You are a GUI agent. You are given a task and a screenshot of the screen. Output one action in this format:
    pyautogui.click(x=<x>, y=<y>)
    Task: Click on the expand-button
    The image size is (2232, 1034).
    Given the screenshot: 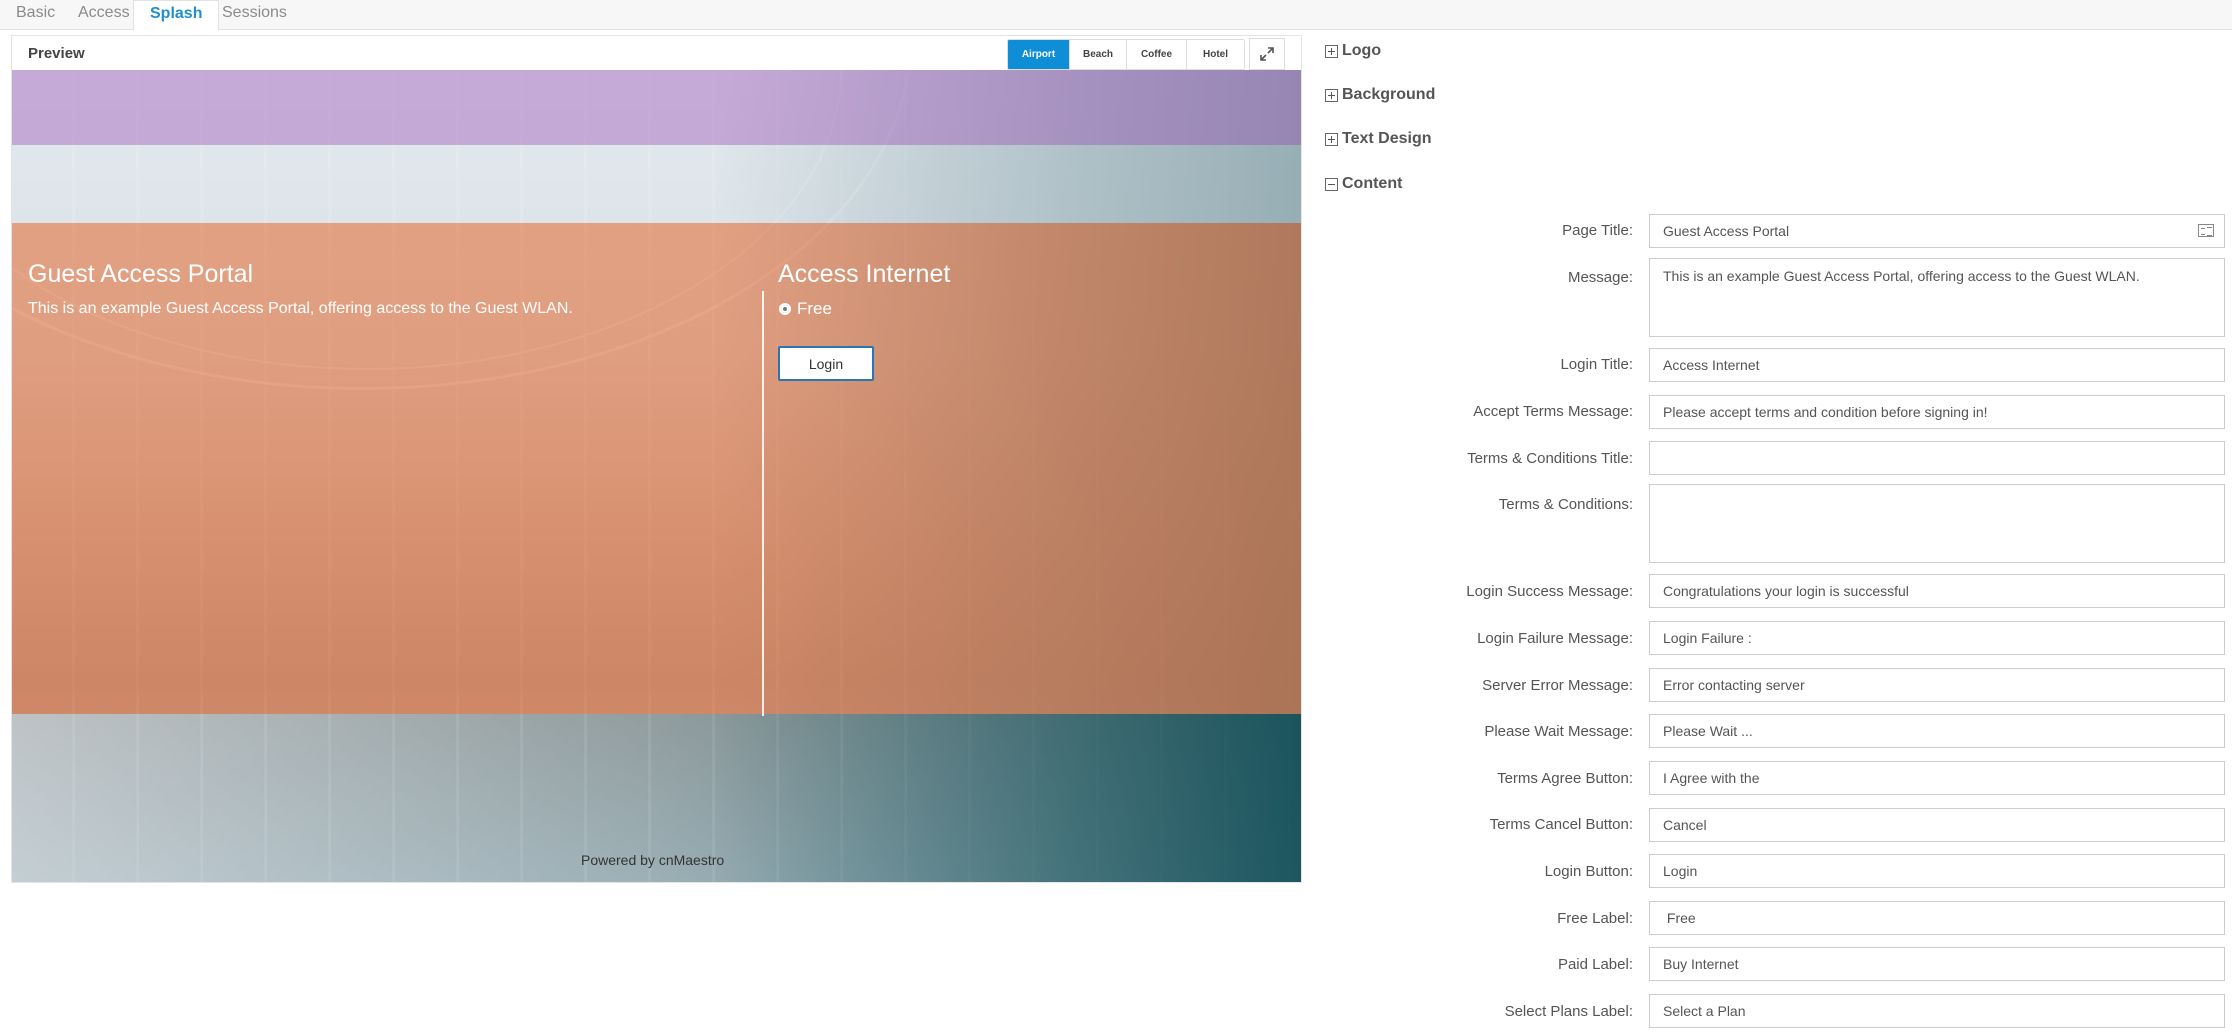 What is the action you would take?
    pyautogui.click(x=1267, y=54)
    